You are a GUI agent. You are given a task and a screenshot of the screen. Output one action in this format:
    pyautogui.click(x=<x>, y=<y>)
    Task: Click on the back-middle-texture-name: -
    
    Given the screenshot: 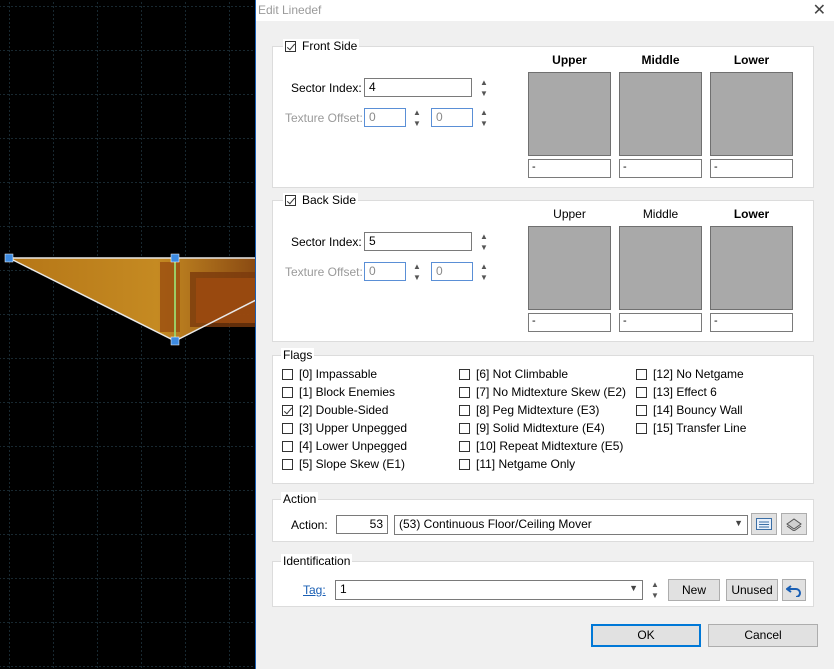 What is the action you would take?
    pyautogui.click(x=660, y=322)
    